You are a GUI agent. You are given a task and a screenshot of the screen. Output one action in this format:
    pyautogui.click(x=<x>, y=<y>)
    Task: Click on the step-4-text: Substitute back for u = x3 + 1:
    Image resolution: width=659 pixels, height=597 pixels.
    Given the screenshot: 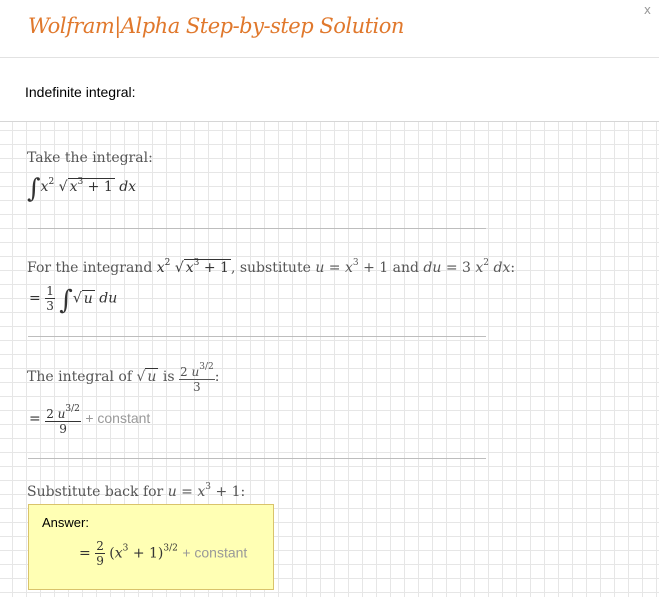 What is the action you would take?
    pyautogui.click(x=136, y=491)
    